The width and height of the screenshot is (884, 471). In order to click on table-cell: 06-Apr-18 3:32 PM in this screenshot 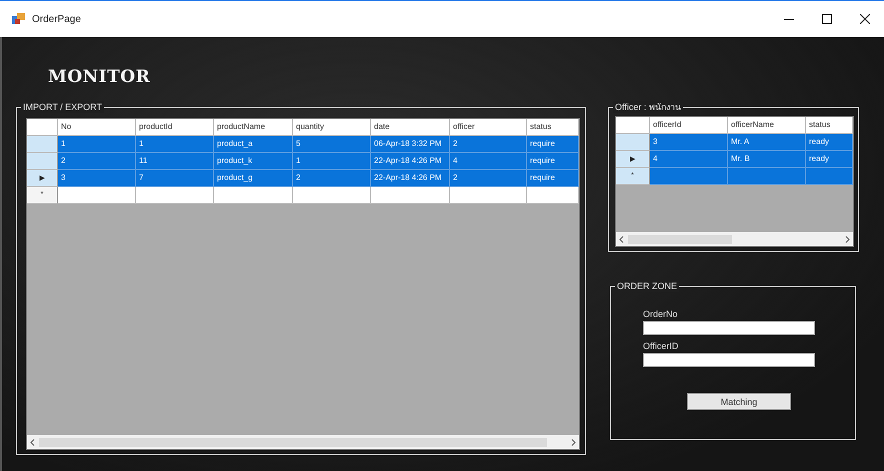, I will do `click(408, 143)`.